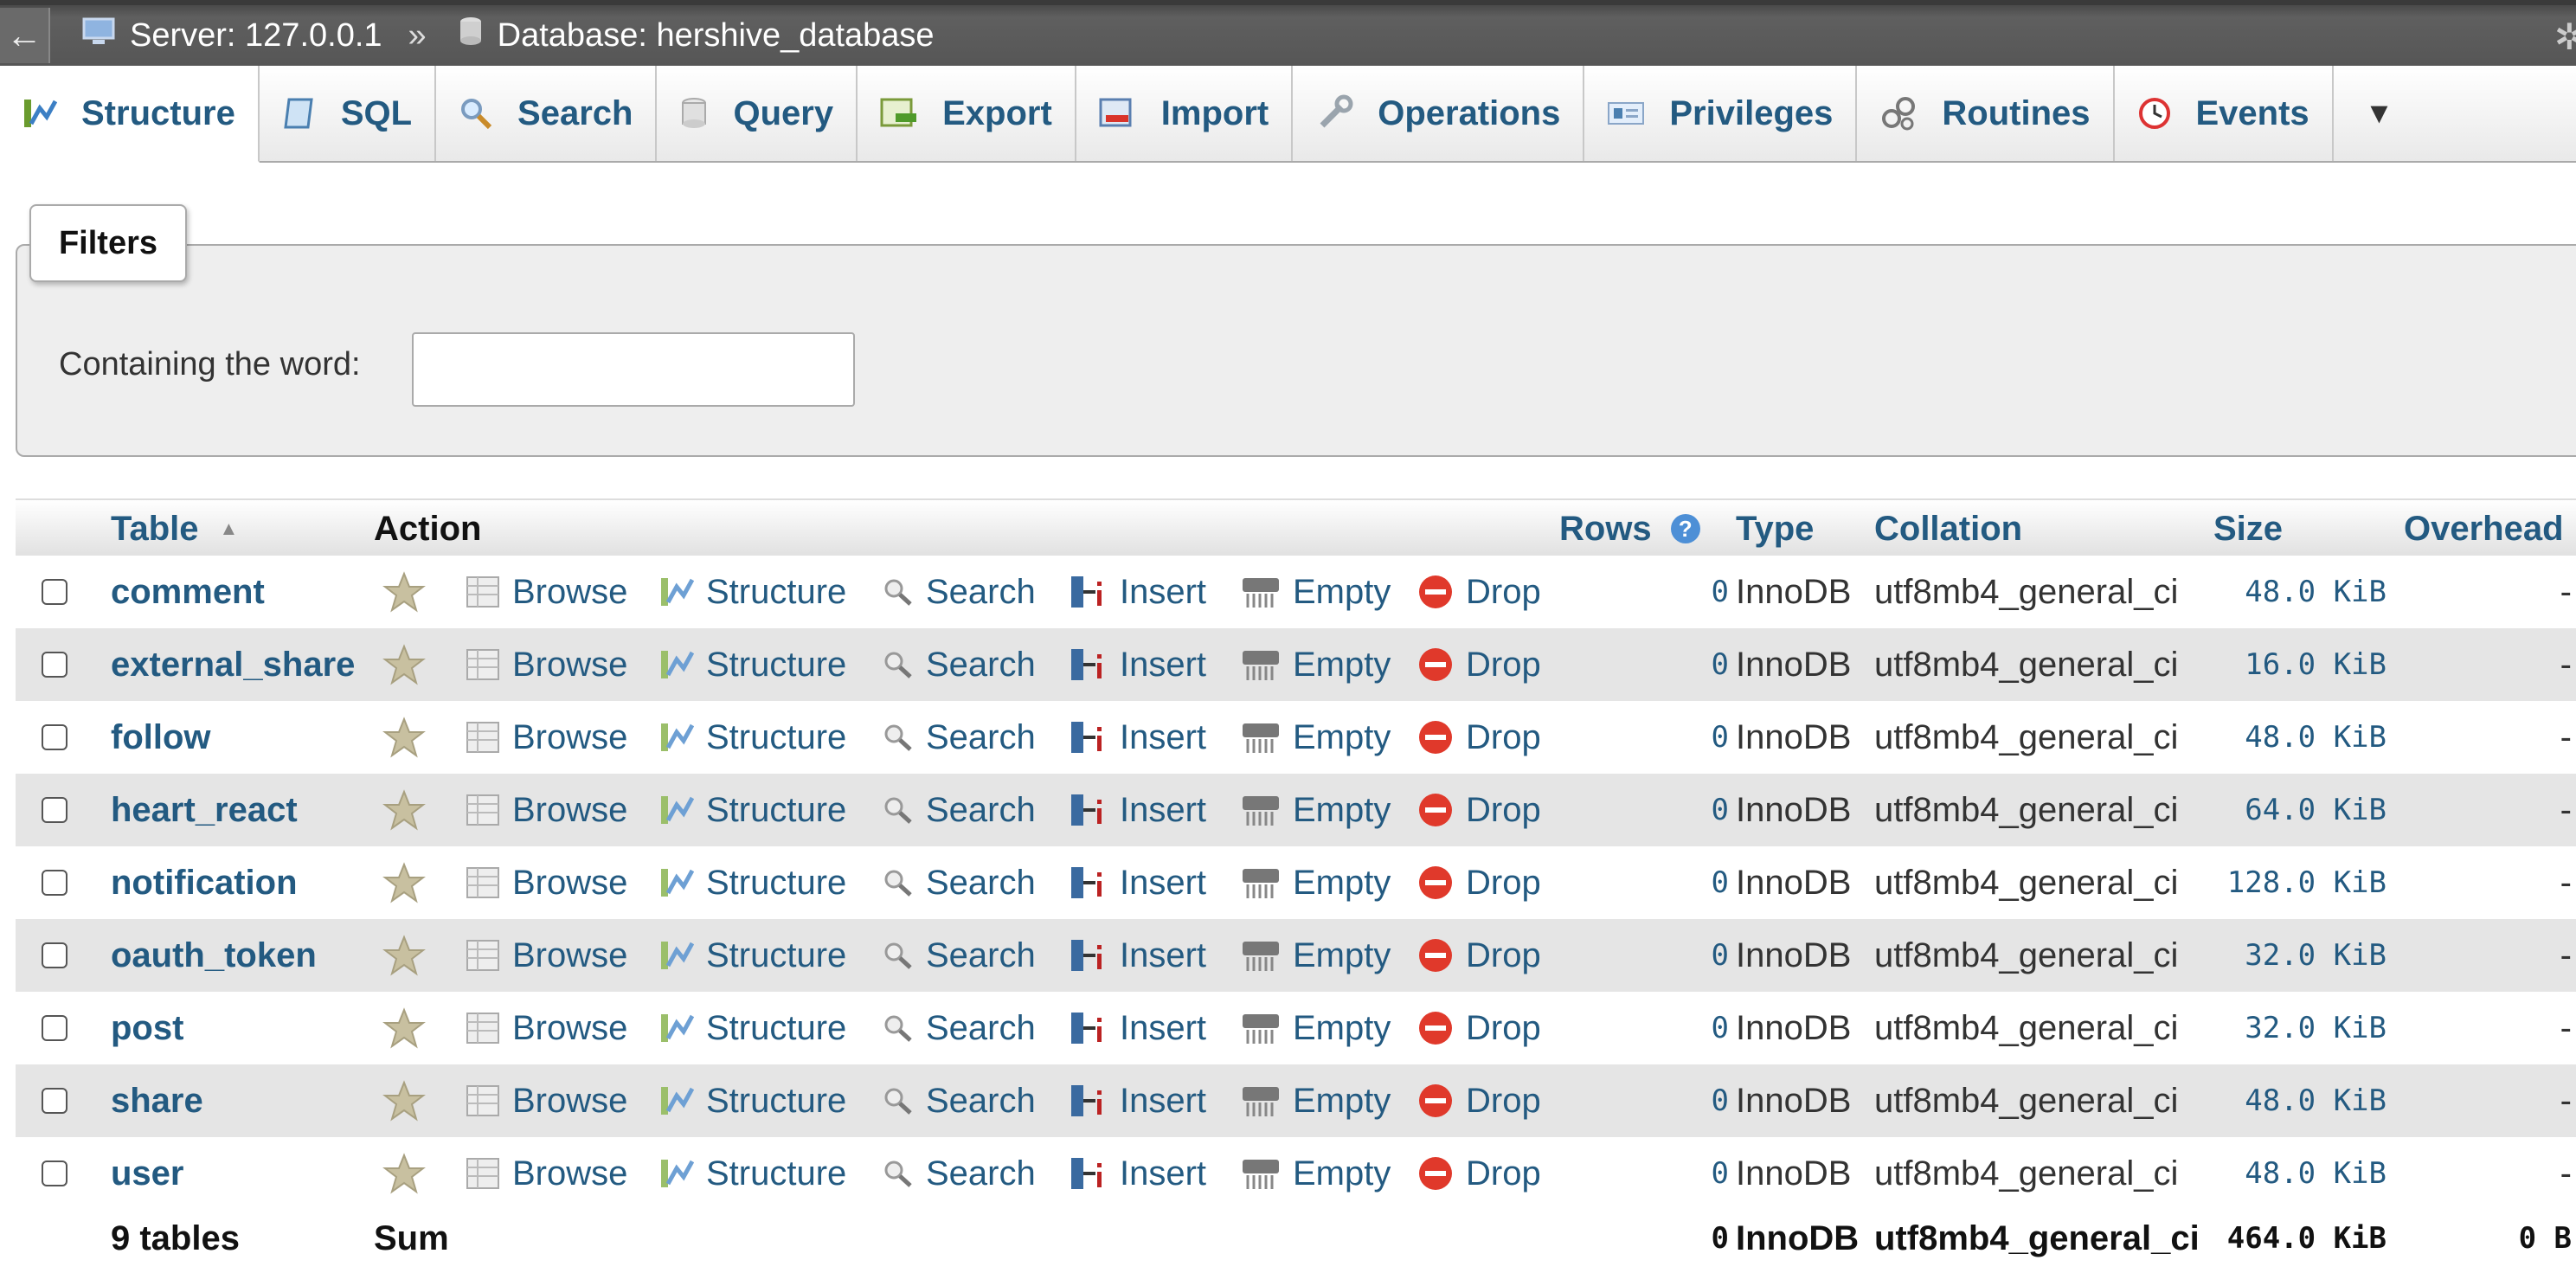  Describe the element at coordinates (148, 1173) in the screenshot. I see `table-name-link: user` at that location.